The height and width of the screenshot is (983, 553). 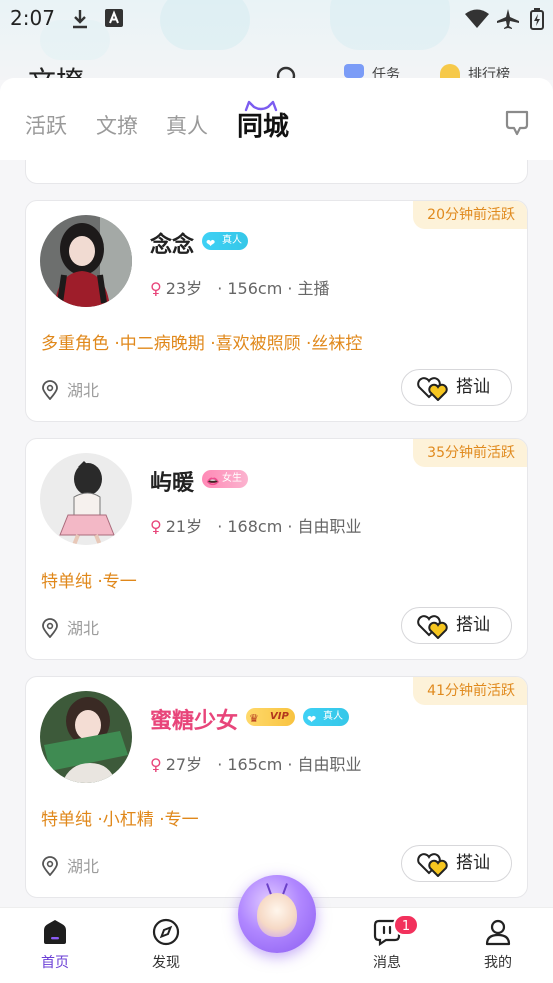 I want to click on tab-active-users: 活跃, so click(x=46, y=125).